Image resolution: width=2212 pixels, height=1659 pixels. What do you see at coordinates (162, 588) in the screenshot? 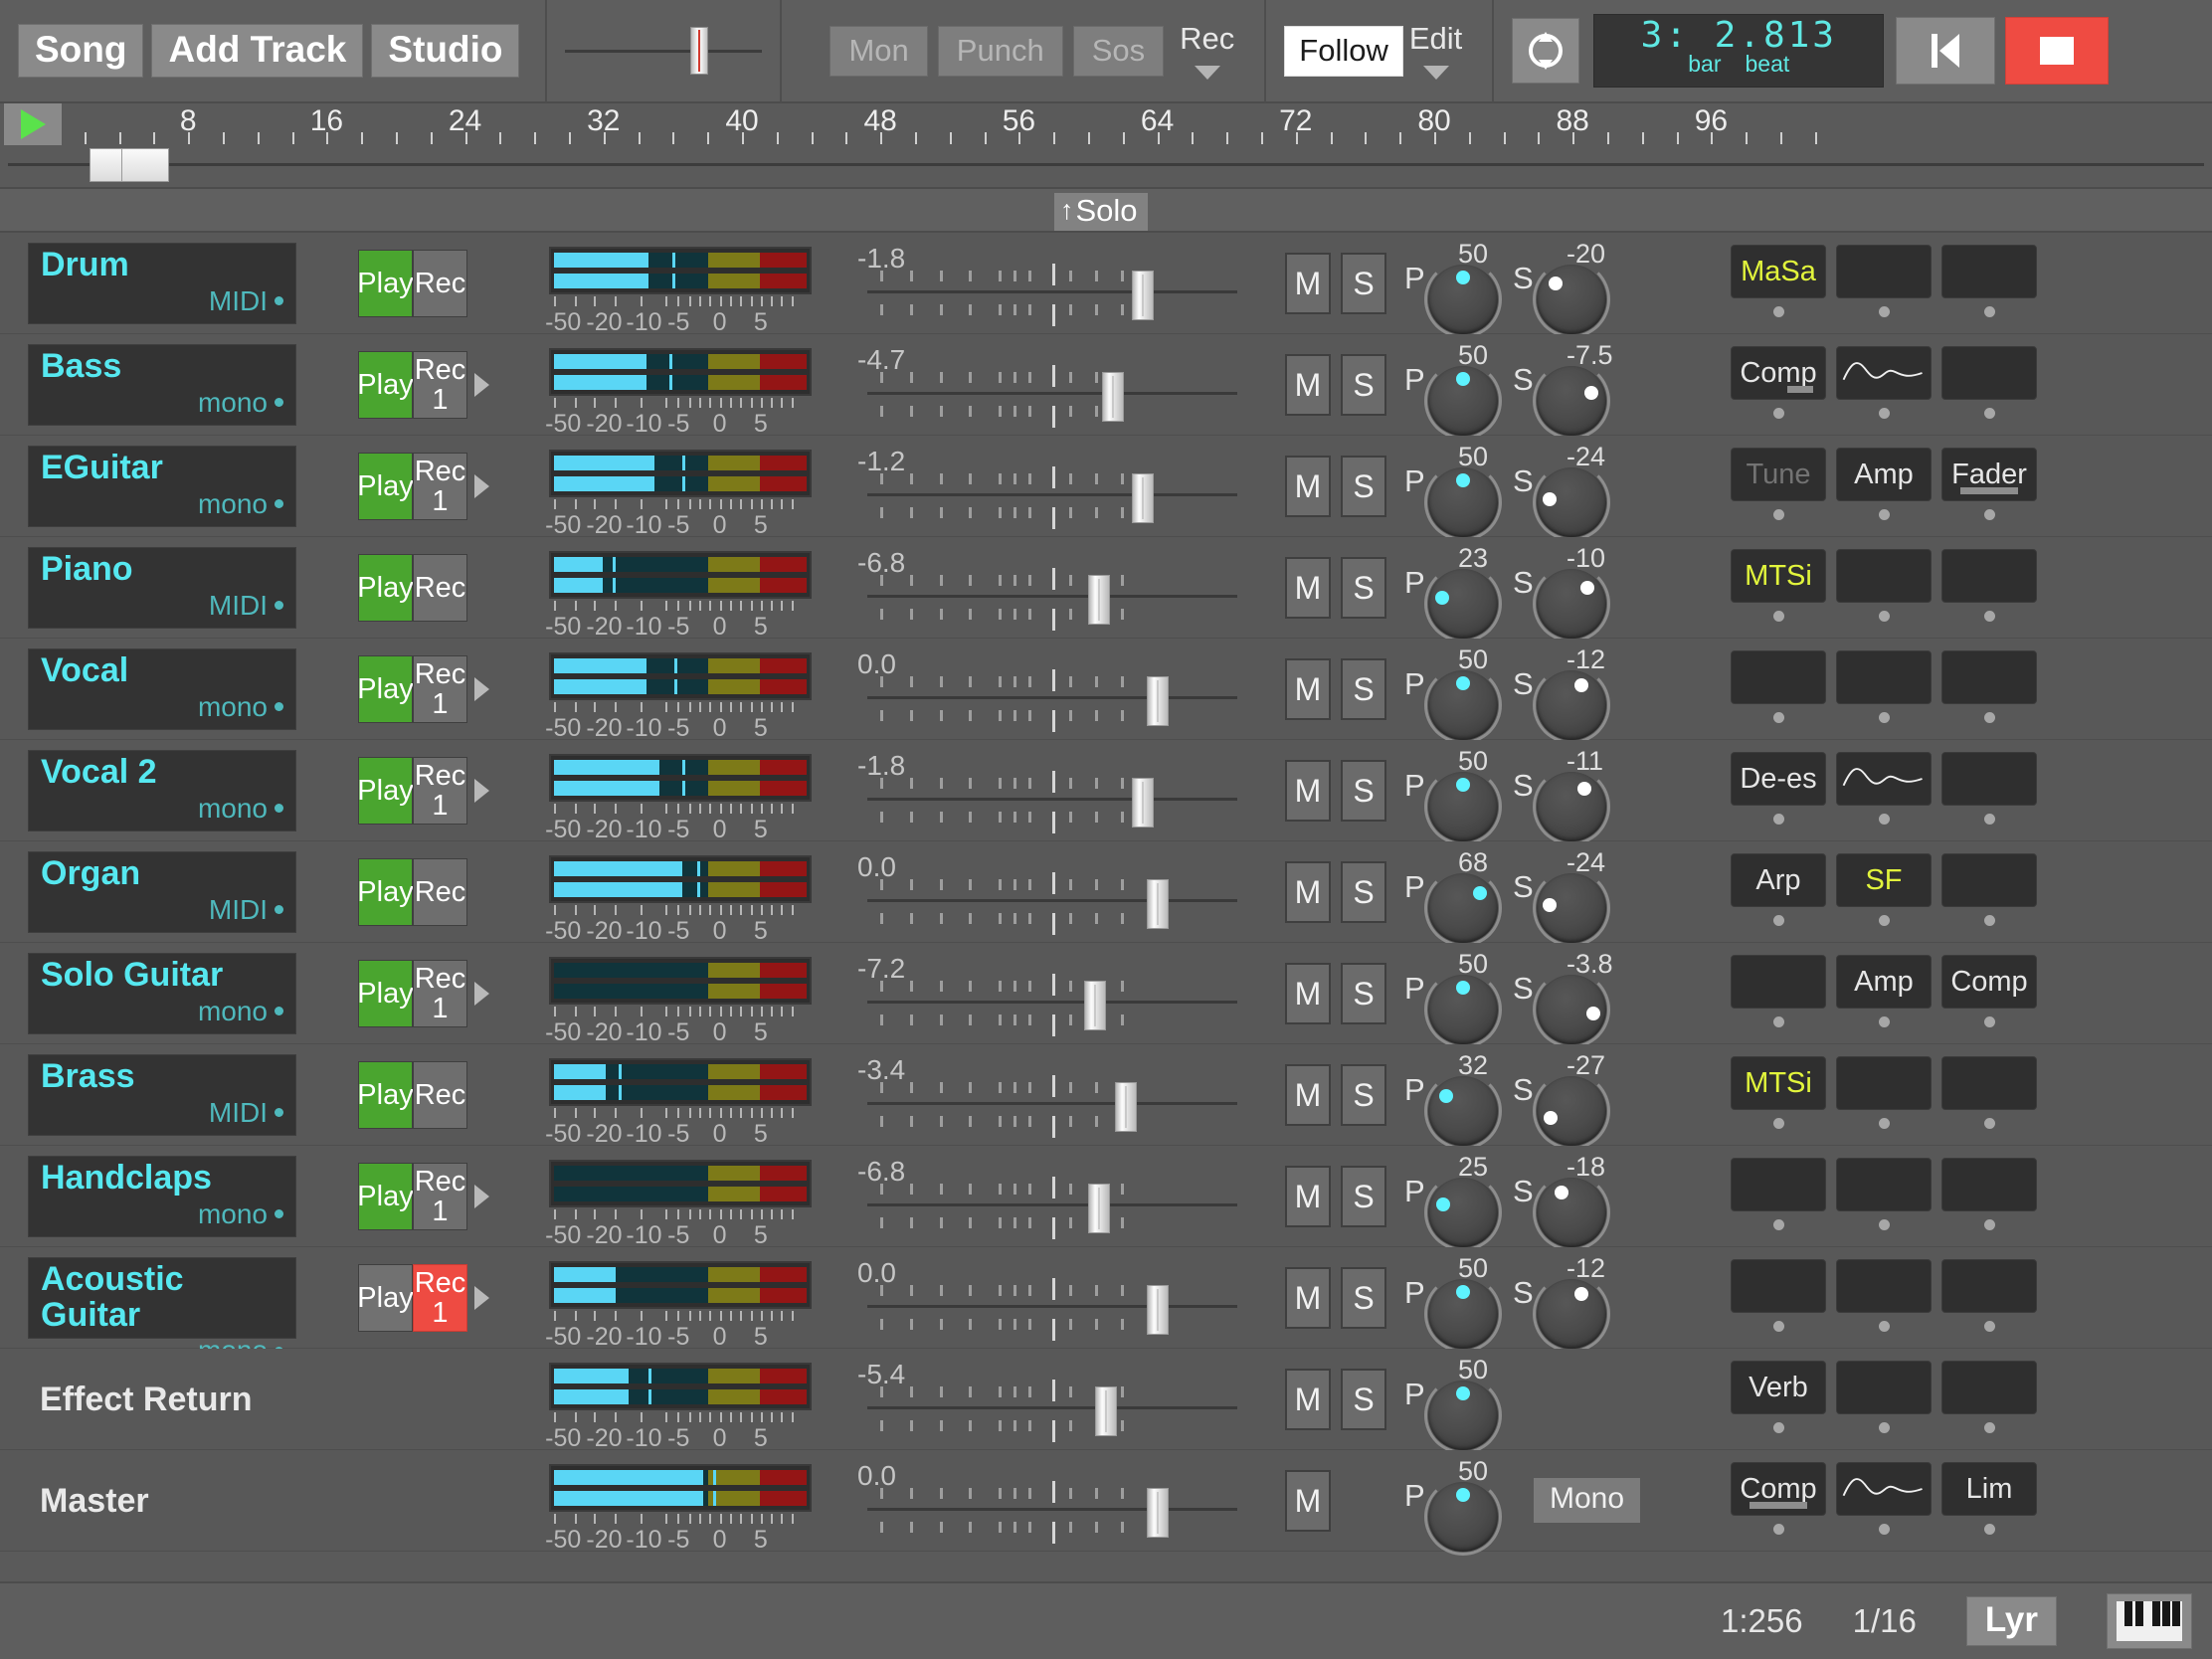
I see `track-nameplate: Piano MIDI` at bounding box center [162, 588].